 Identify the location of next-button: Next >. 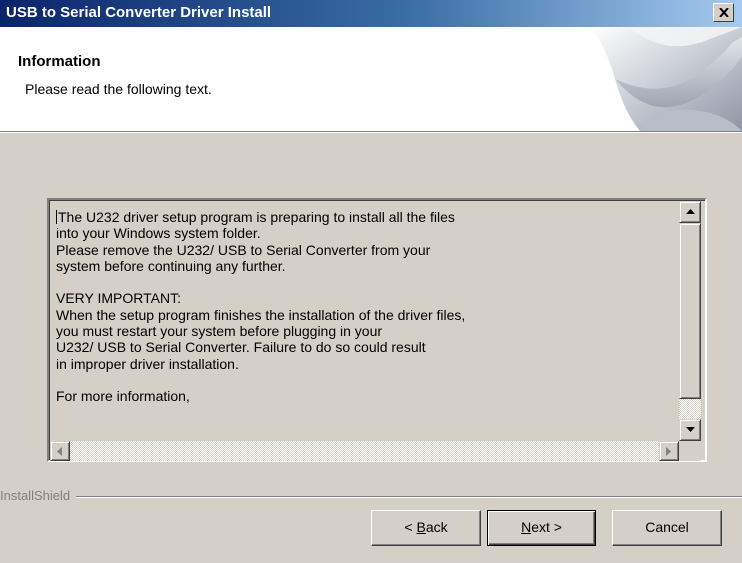
(541, 528).